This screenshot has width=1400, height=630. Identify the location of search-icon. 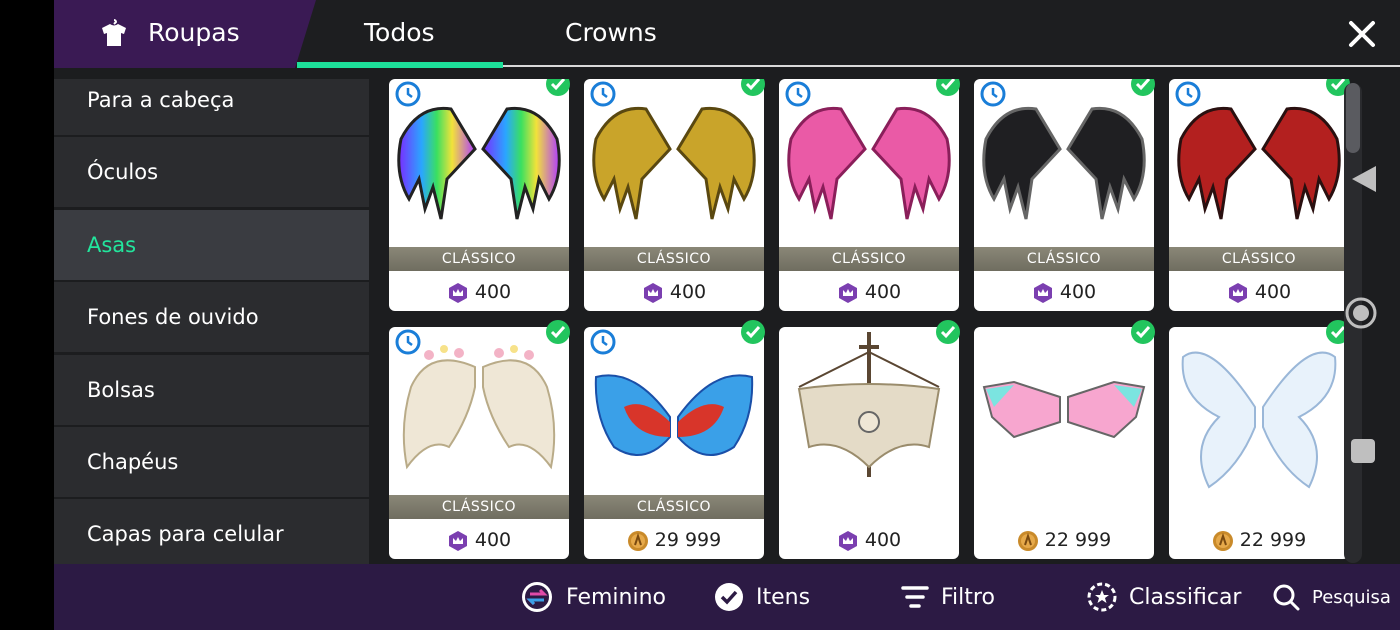
(1286, 597).